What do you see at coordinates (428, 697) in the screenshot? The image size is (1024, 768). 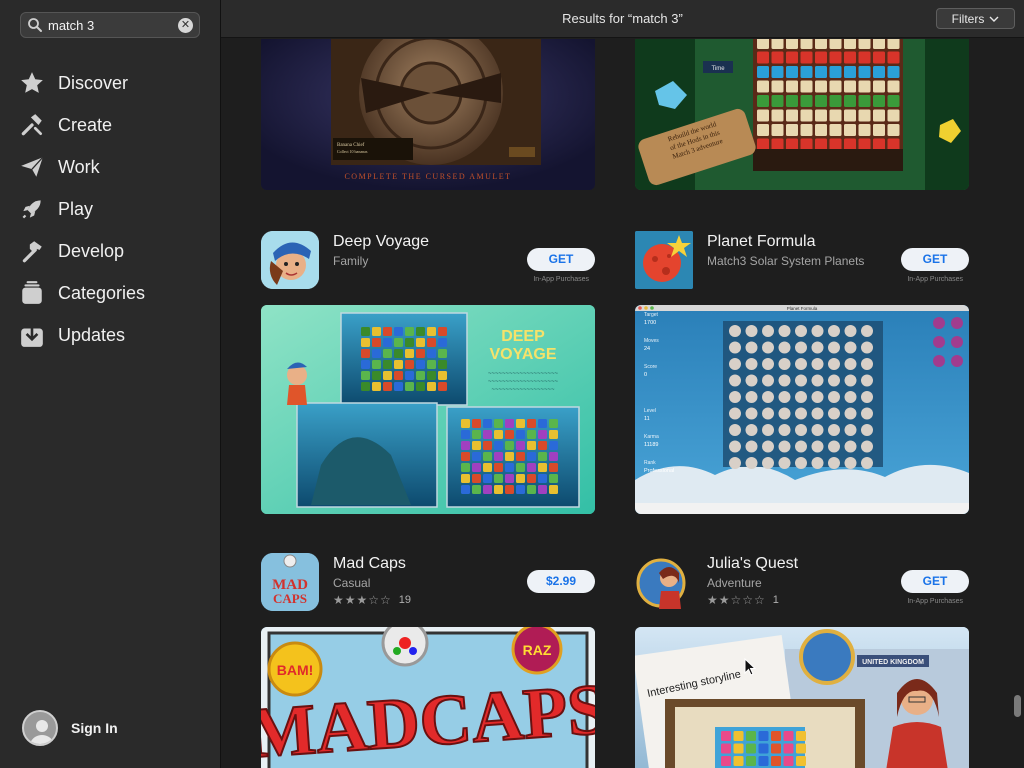 I see `screenshot-mad-caps: MADCAPS BAM! RAZ` at bounding box center [428, 697].